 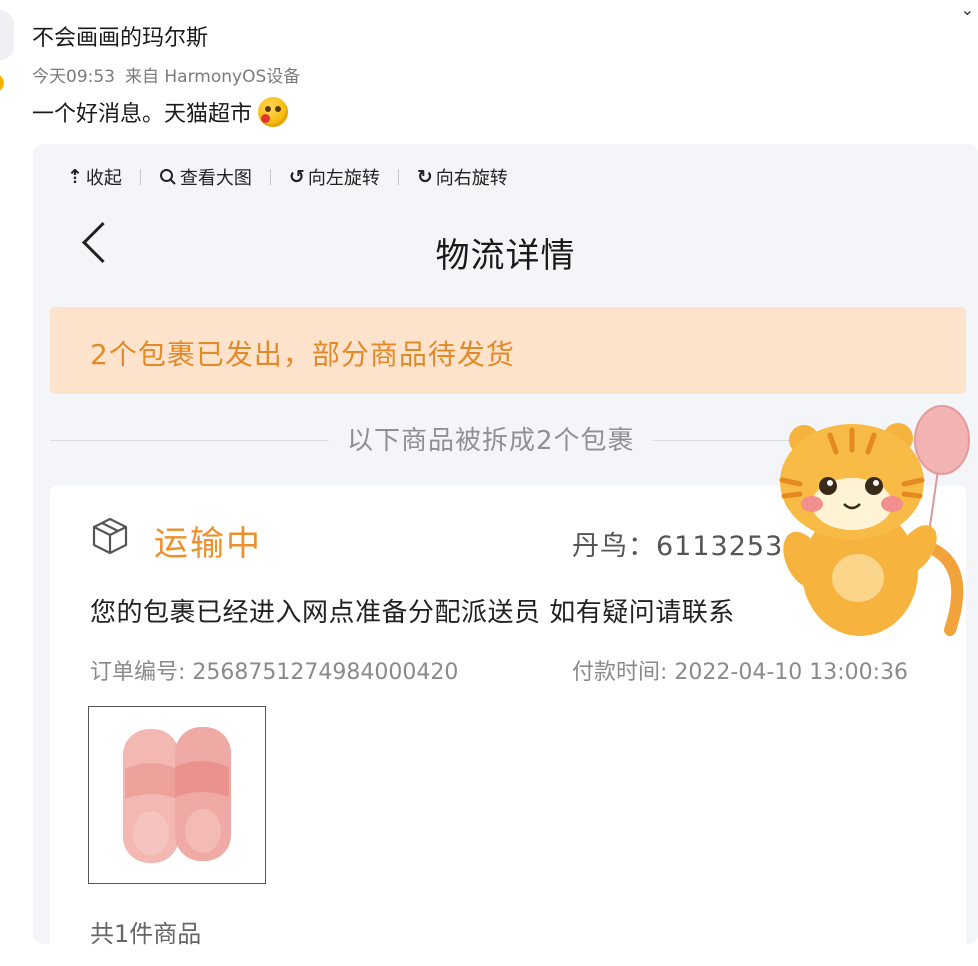 What do you see at coordinates (142, 114) in the screenshot?
I see `post-body: 一个好消息。天猫超市` at bounding box center [142, 114].